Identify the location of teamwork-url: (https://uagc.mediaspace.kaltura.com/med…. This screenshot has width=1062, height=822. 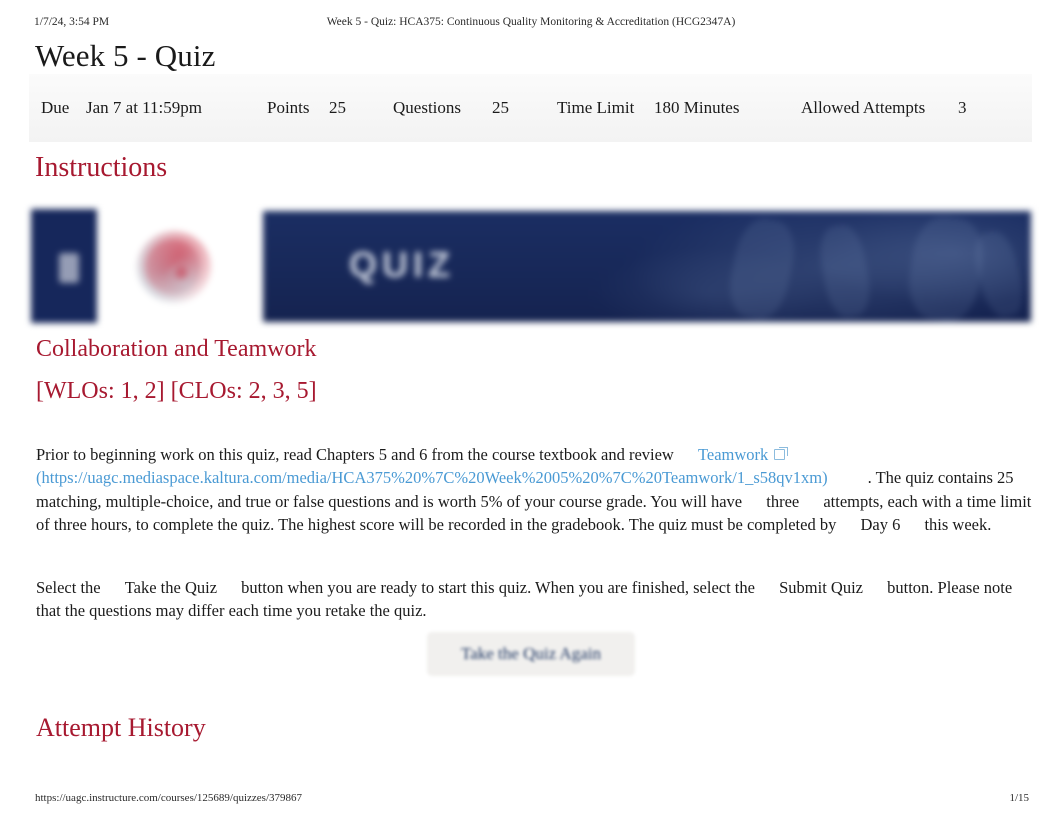
(432, 478).